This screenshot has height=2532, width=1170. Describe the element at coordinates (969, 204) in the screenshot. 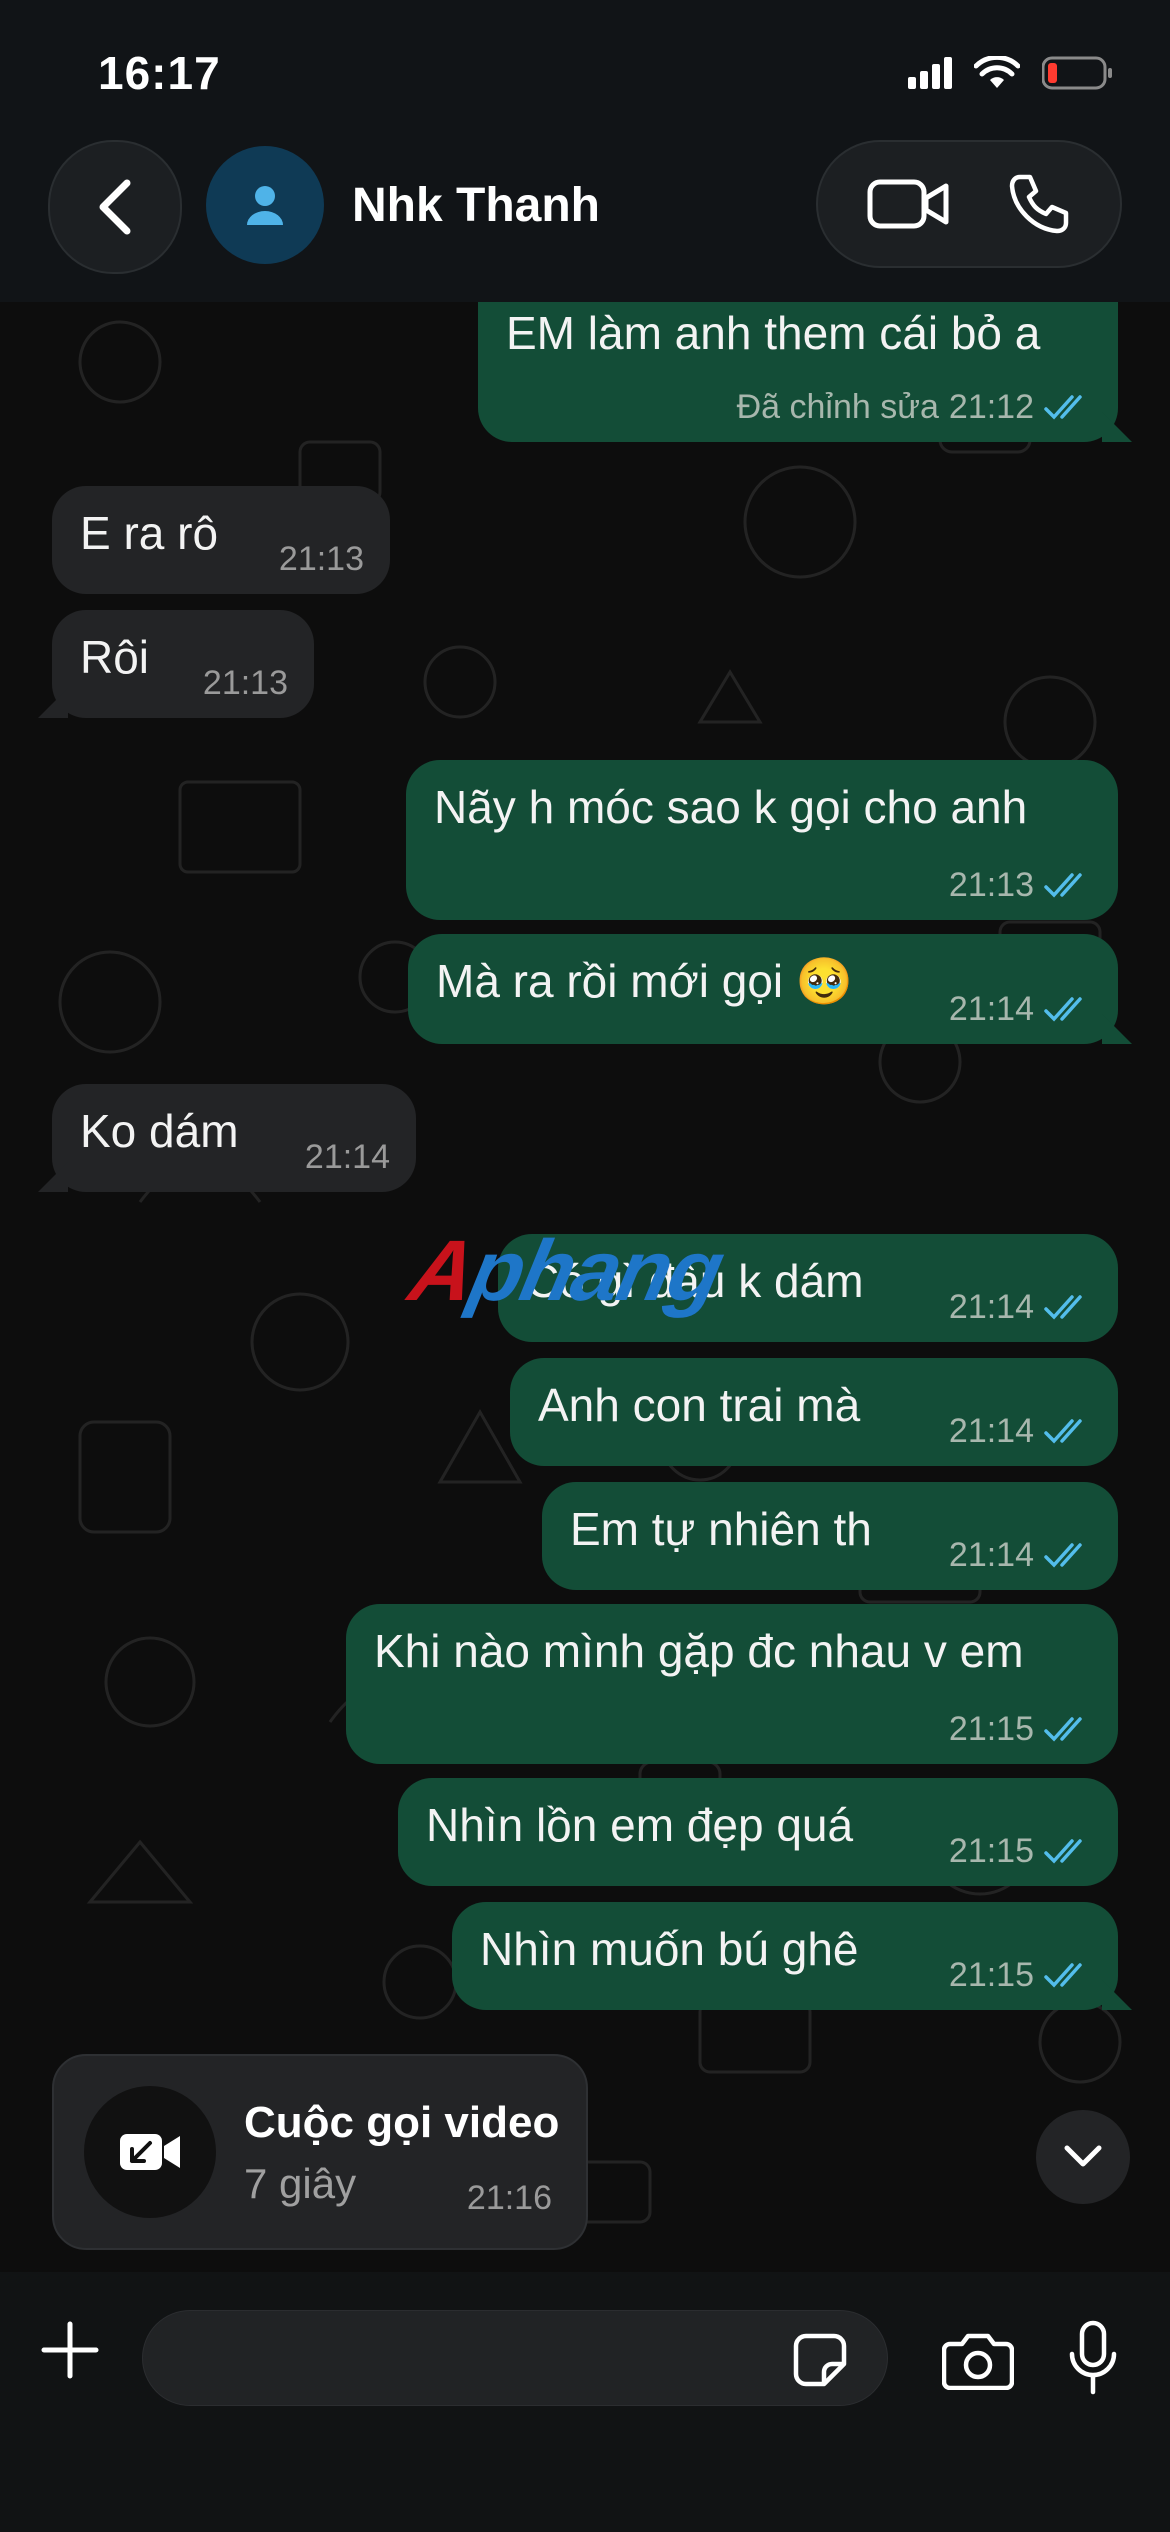

I see `call-actions` at that location.